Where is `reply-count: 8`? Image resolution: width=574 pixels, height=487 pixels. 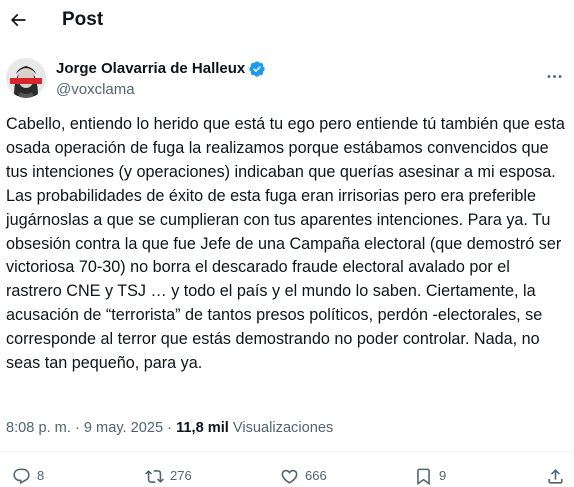 reply-count: 8 is located at coordinates (41, 475).